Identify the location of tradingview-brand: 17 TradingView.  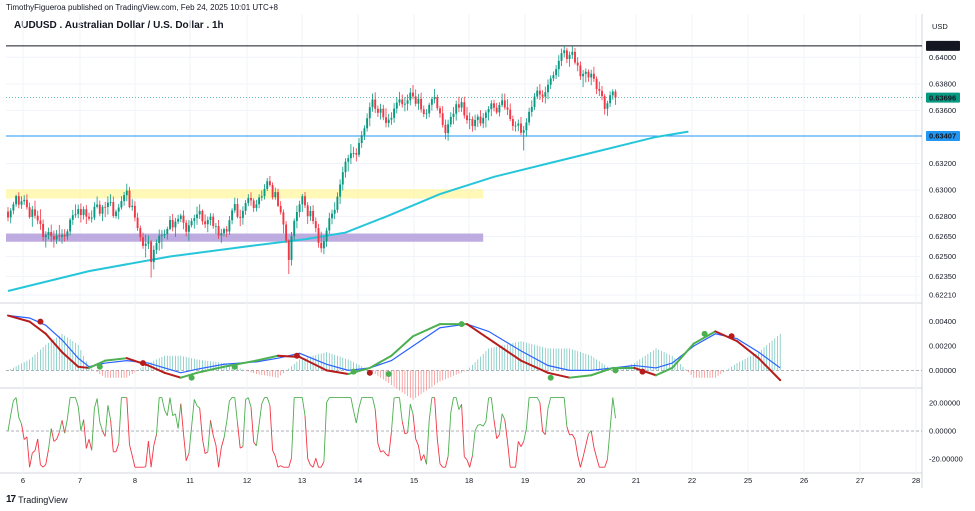
(37, 499).